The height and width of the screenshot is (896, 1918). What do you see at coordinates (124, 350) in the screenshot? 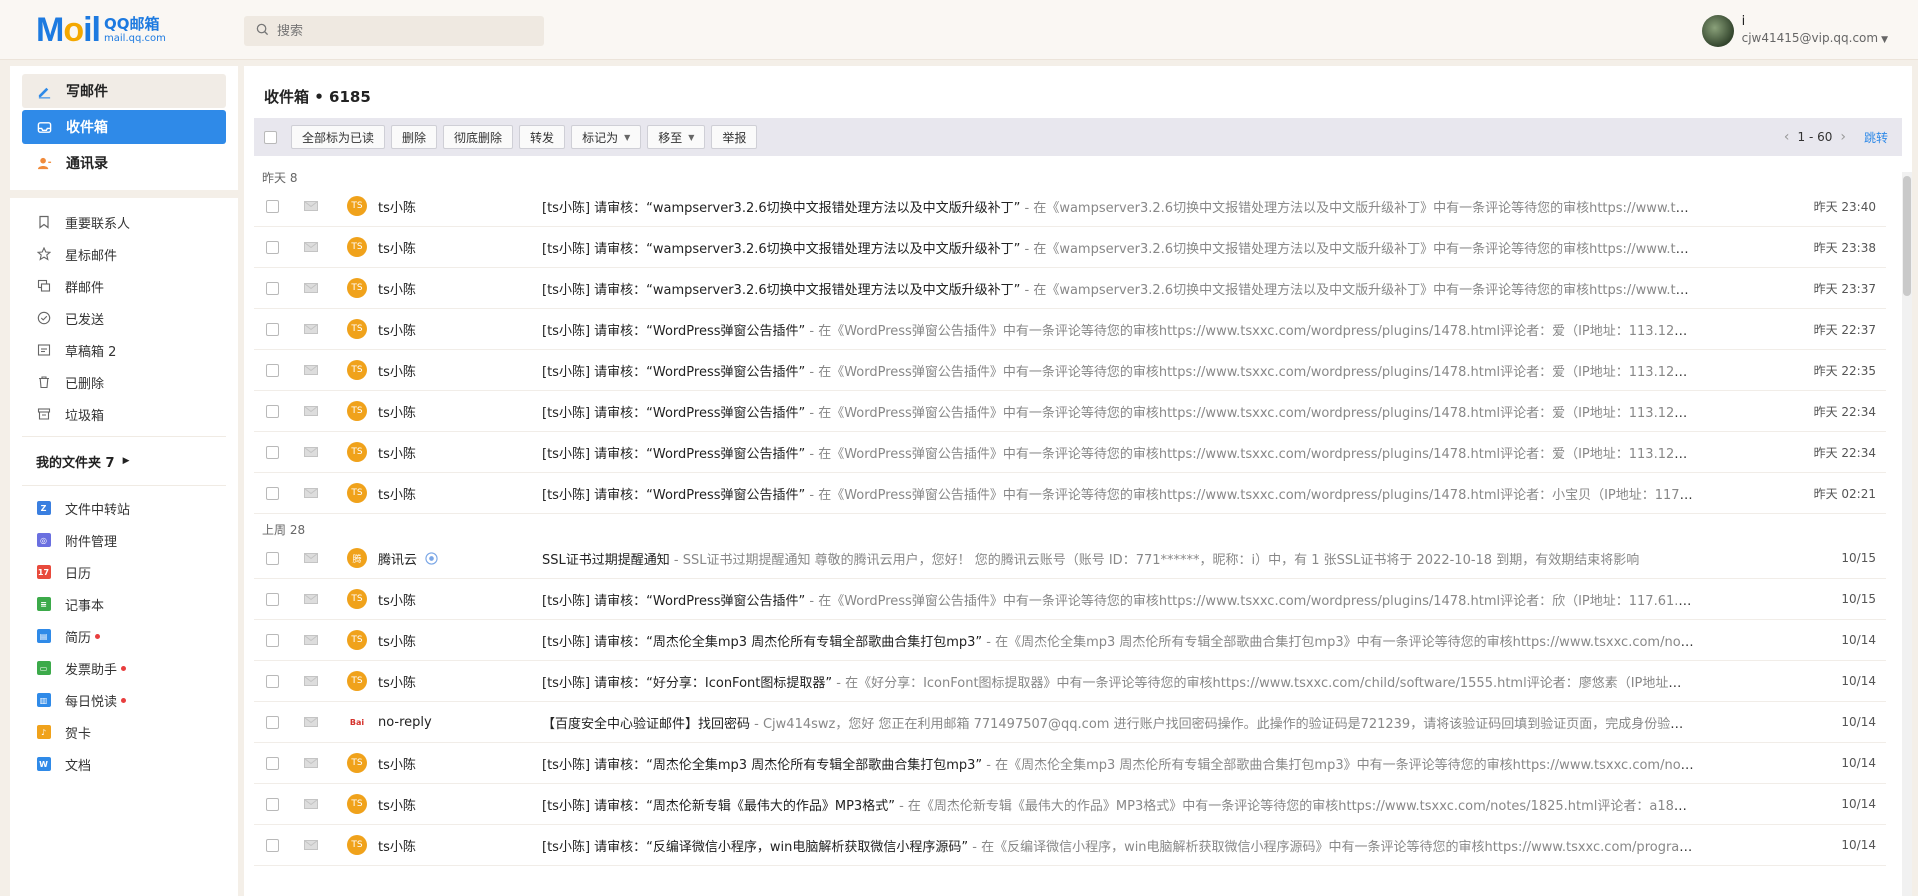
I see `sidebar-item-drafts: 草稿箱 2` at bounding box center [124, 350].